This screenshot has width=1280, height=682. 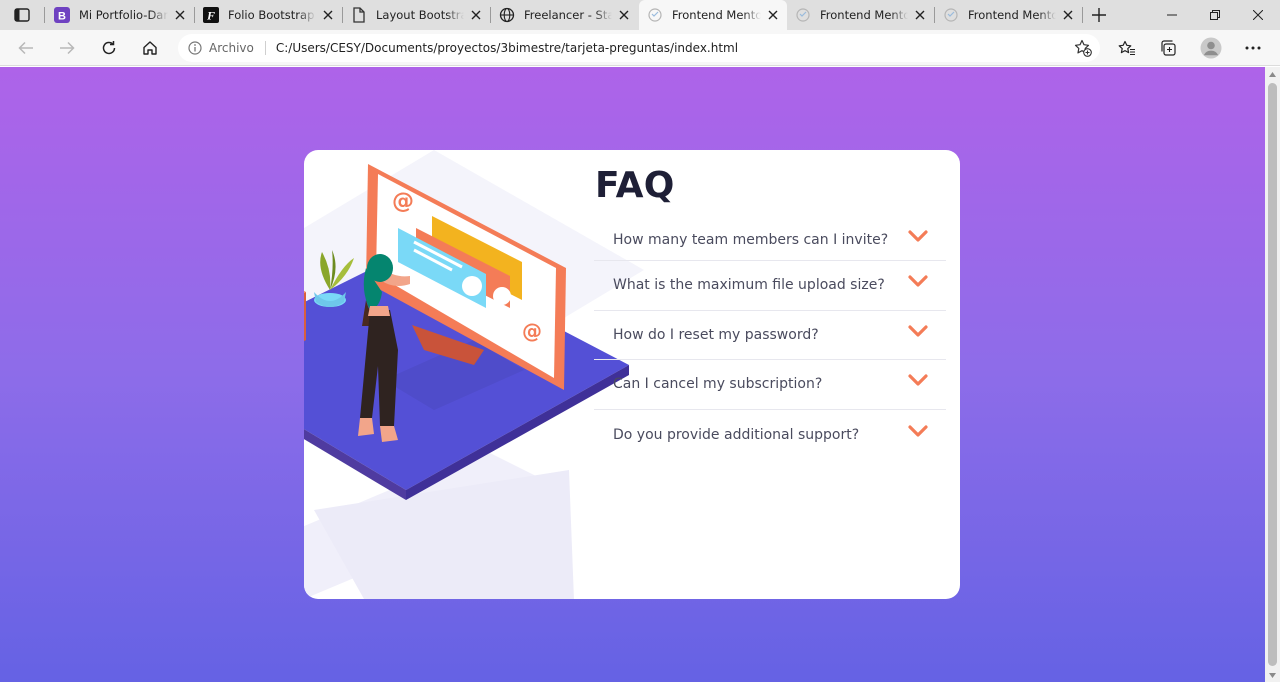 I want to click on tab-mi-portfolio: B Mi Portfolio-Daniel, so click(x=120, y=15).